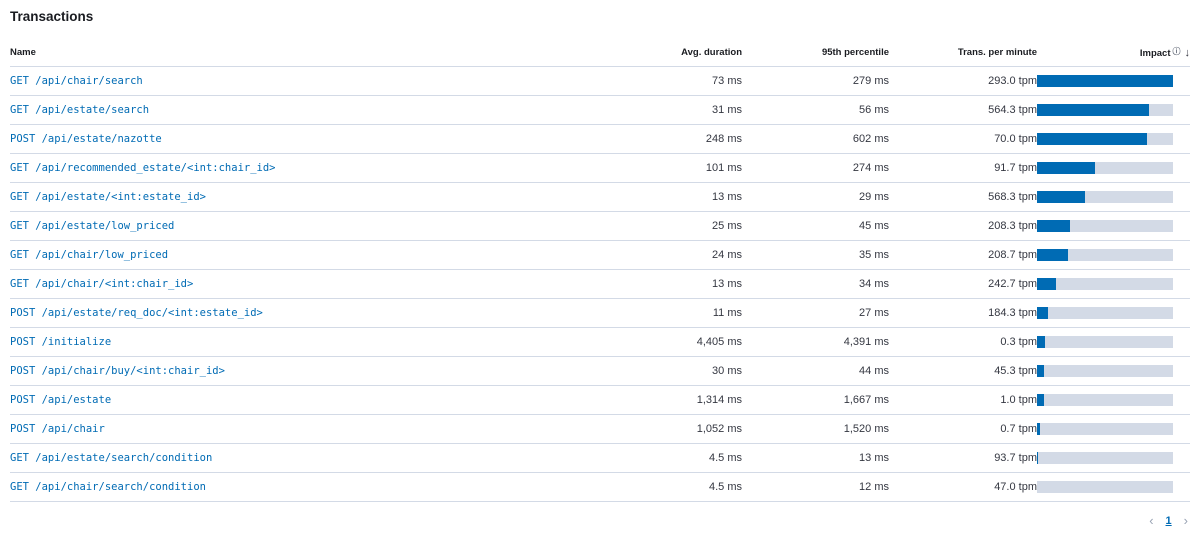 The height and width of the screenshot is (544, 1200). I want to click on tpm-cell: 0.7 tpm, so click(963, 429).